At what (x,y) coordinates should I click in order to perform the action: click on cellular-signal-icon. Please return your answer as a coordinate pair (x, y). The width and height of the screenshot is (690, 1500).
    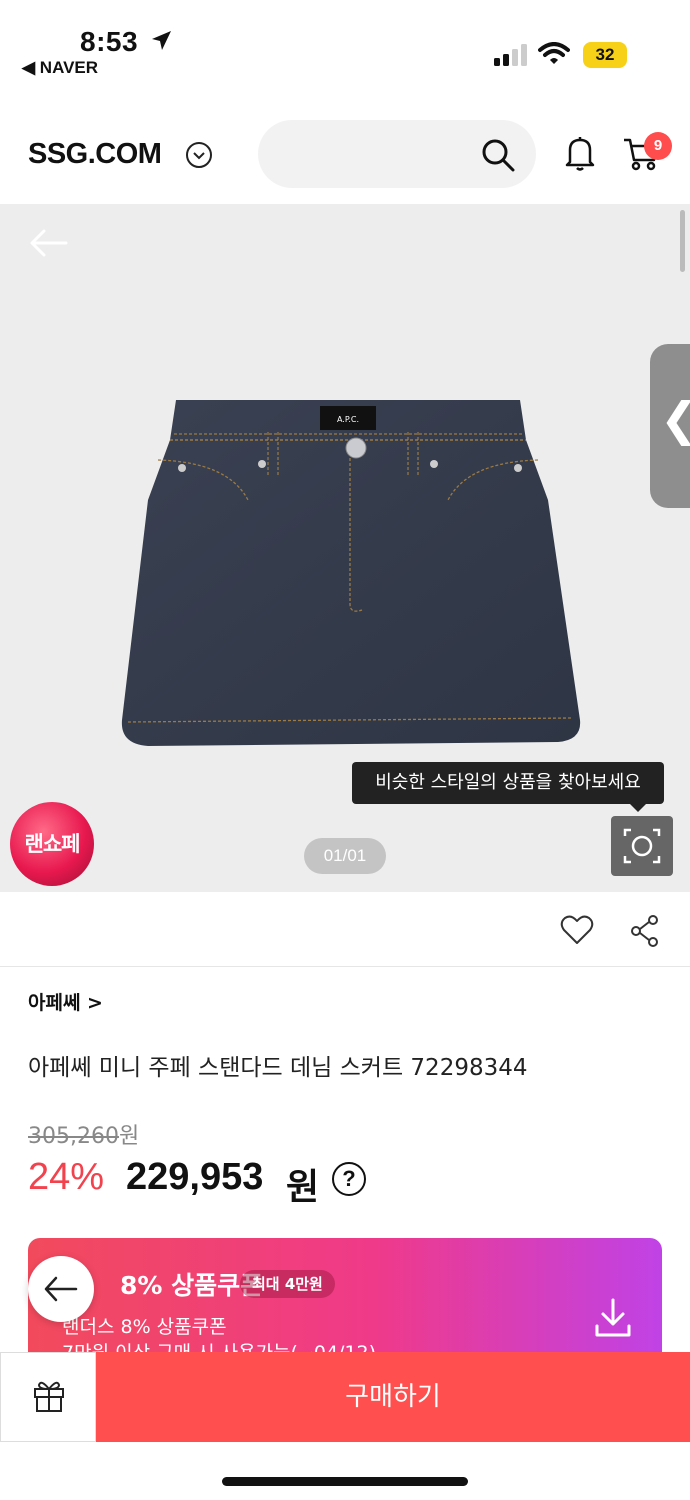
    Looking at the image, I should click on (510, 55).